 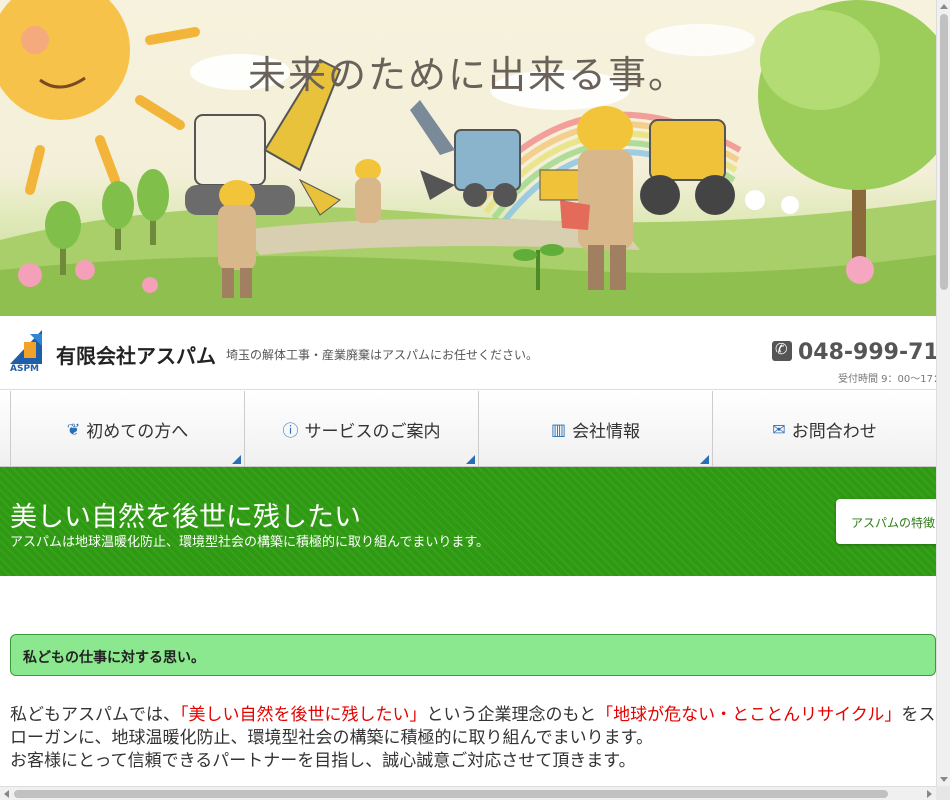 I want to click on vertical-scroll-thumb, so click(x=944, y=152).